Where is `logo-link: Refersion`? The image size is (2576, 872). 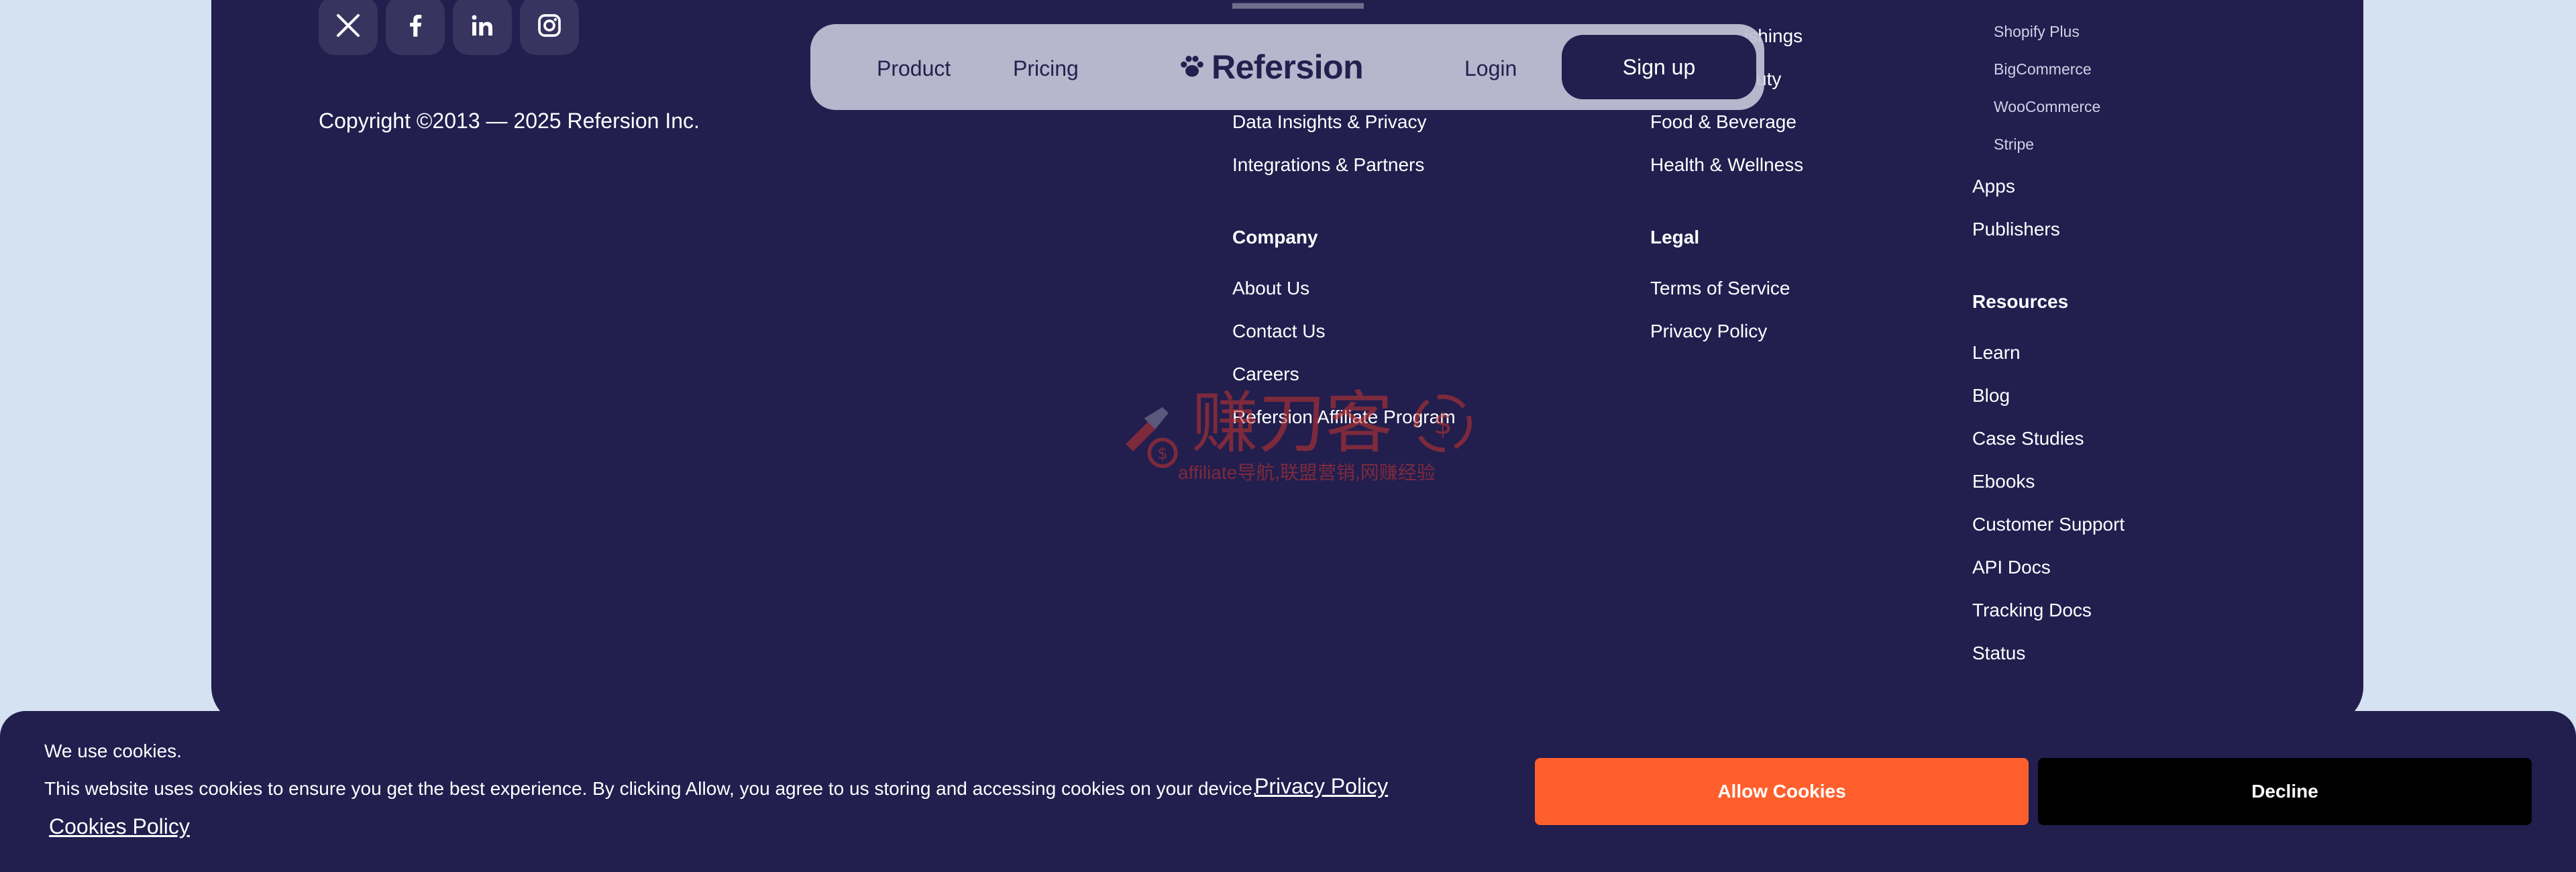
logo-link: Refersion is located at coordinates (1270, 67).